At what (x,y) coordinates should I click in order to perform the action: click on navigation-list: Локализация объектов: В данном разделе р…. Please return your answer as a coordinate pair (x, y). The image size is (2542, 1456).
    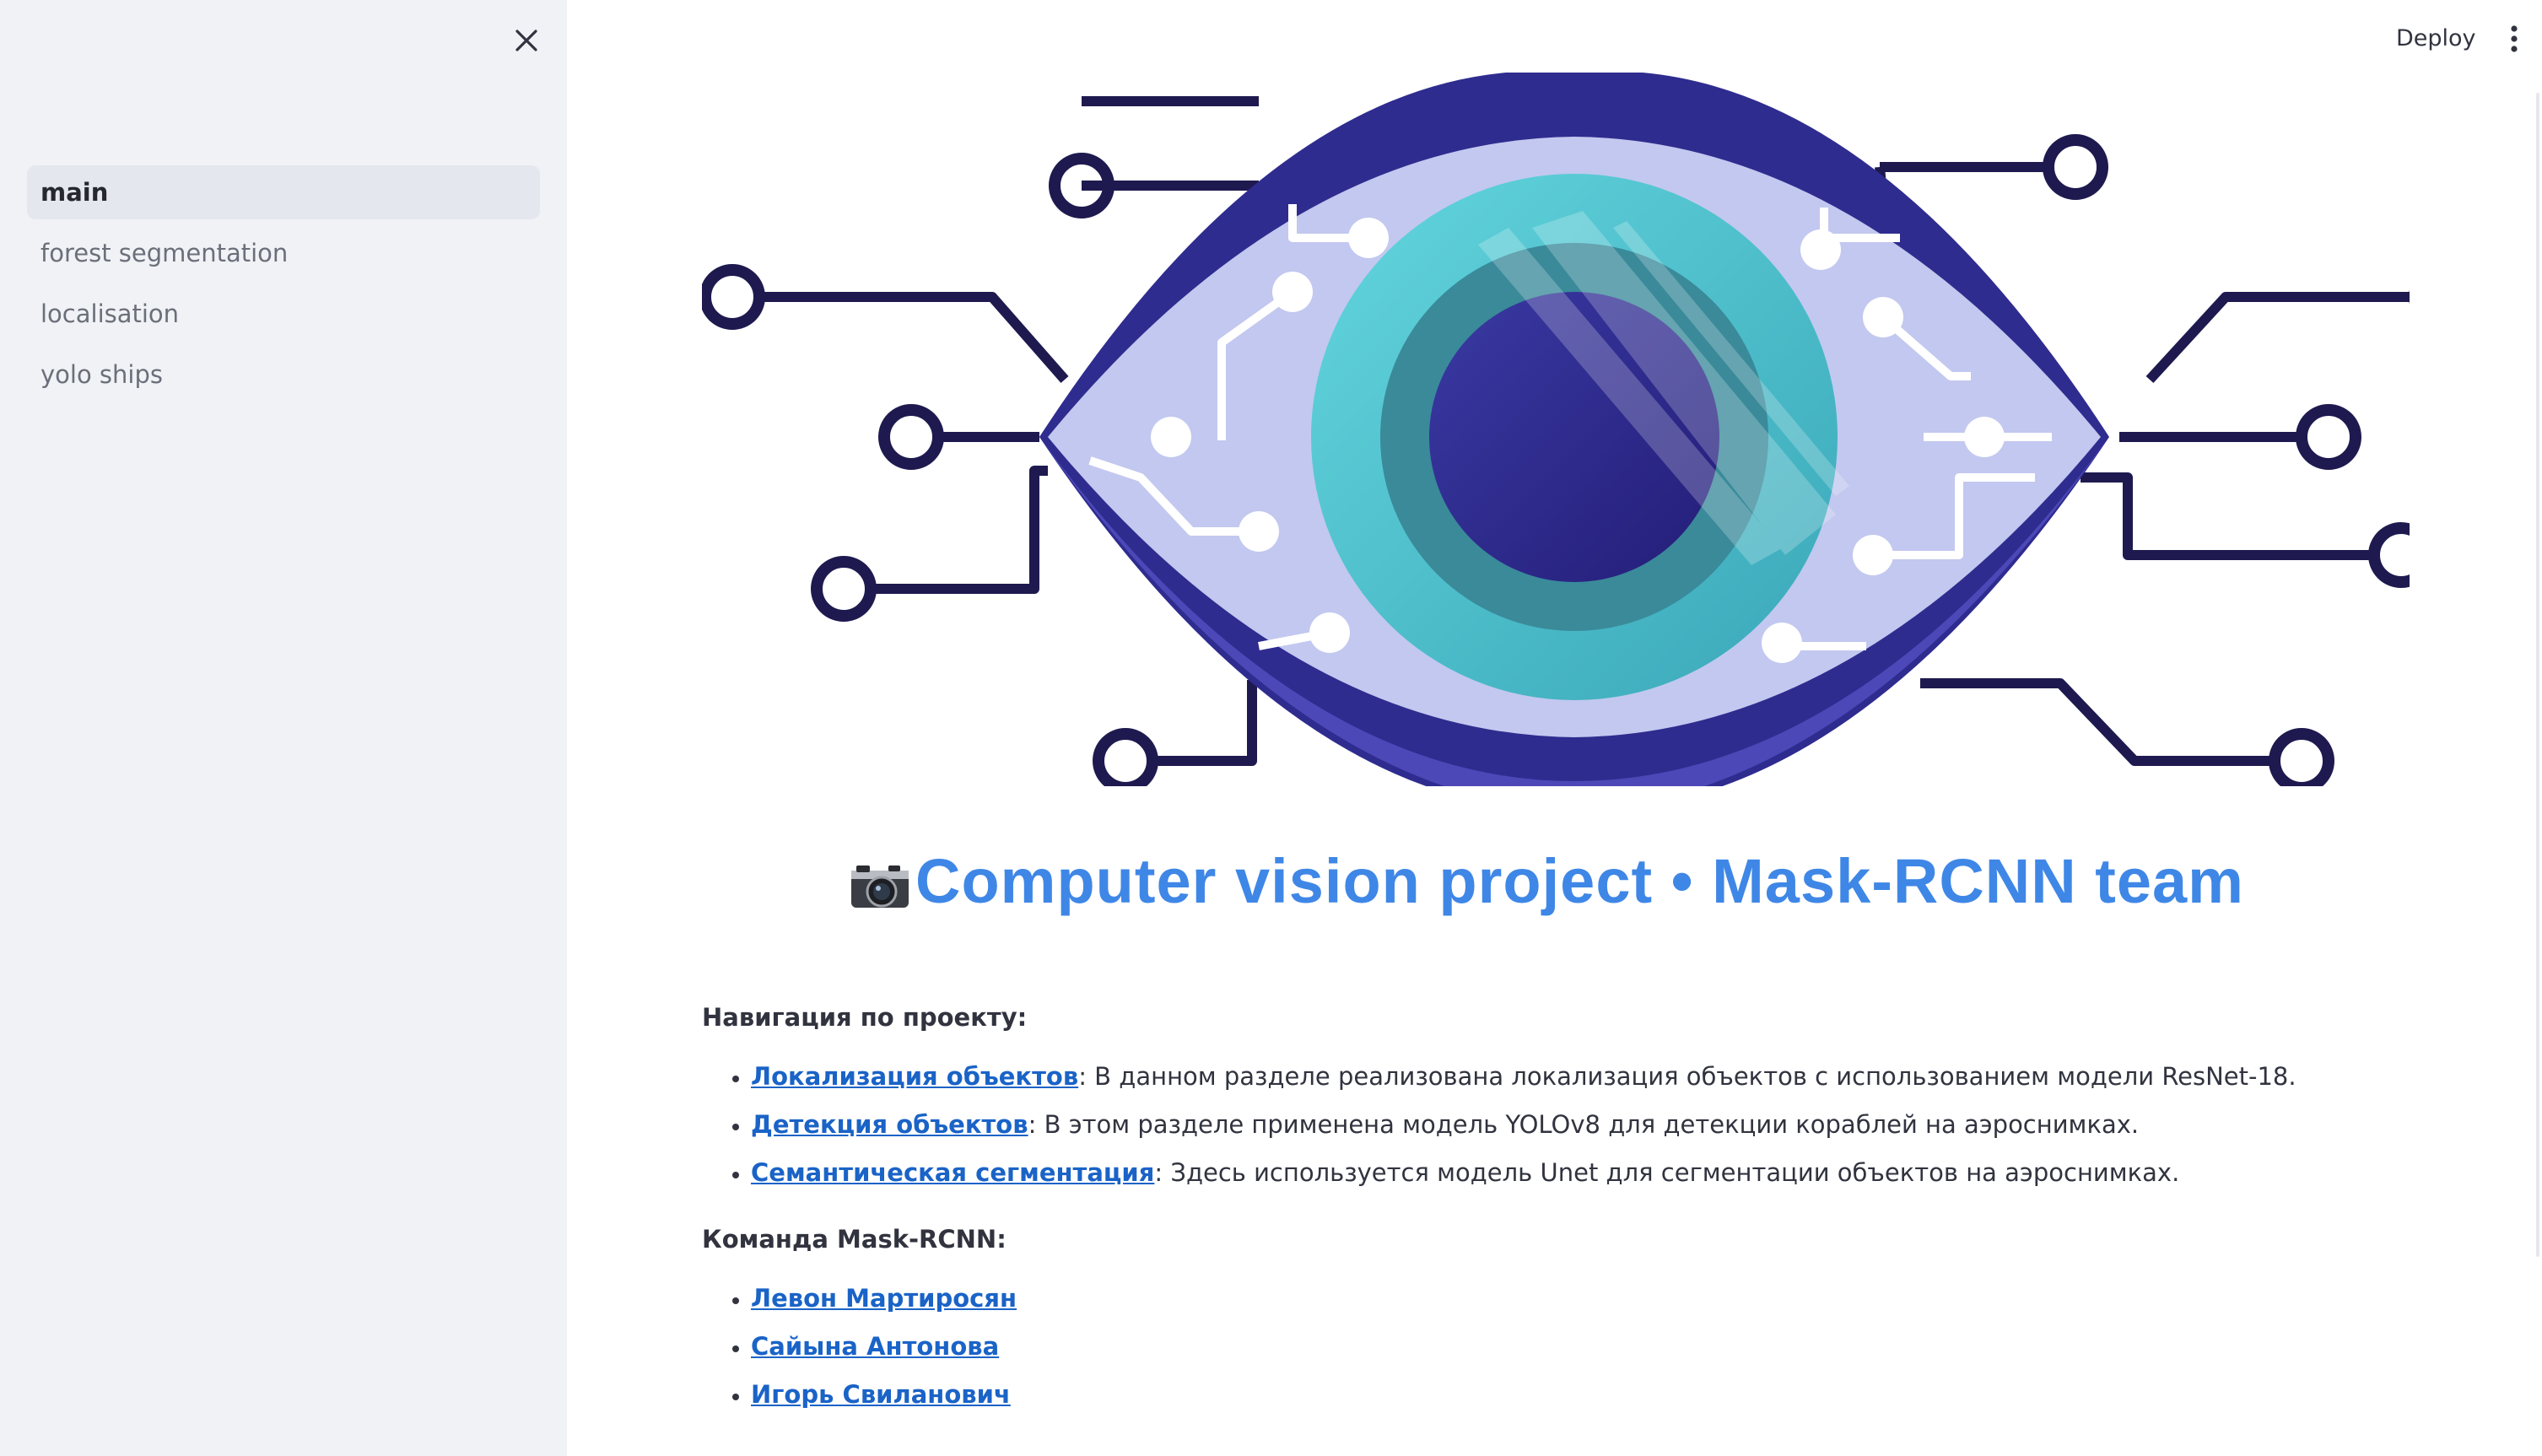
    Looking at the image, I should click on (1588, 1125).